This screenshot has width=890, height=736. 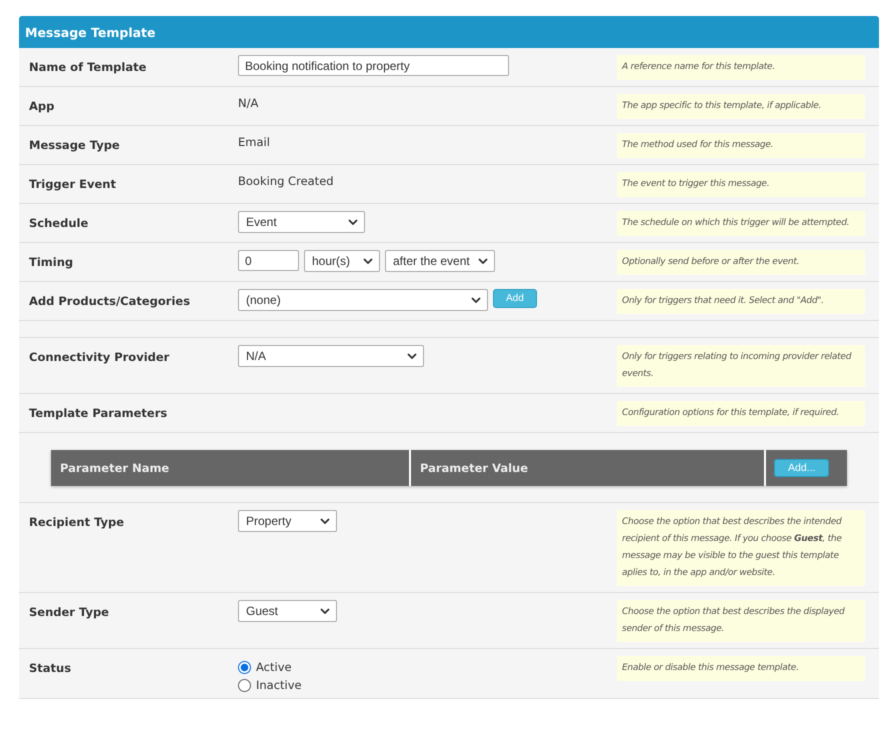 I want to click on help-note: Choose the option that best describes the intended recipient of this message. If you choose Guest, the message may be visible to the guest this template aplies to, in the app and/or website., so click(x=741, y=548).